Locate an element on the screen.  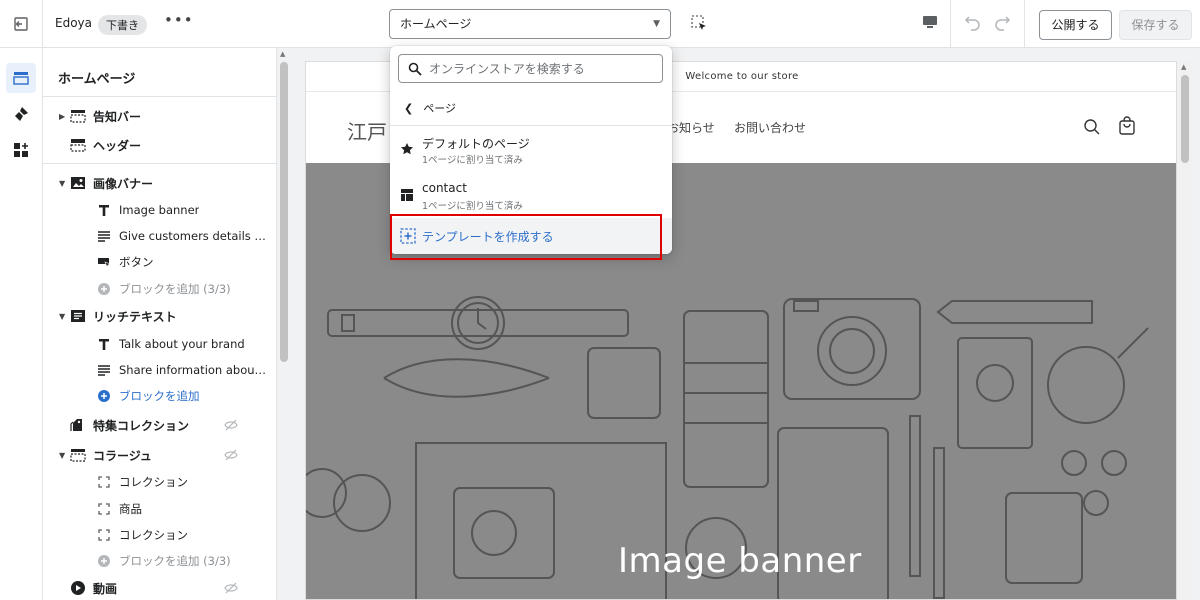
section-label: 画像バナー is located at coordinates (123, 183).